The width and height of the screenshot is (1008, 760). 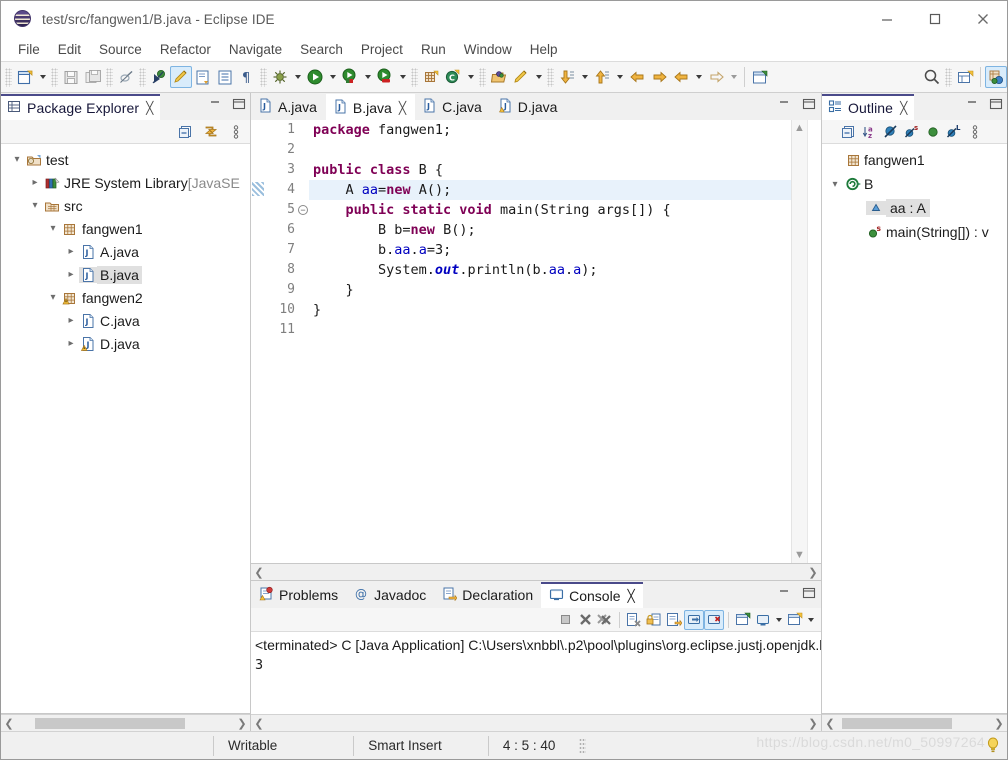 I want to click on show-console-on-output-icon, so click(x=694, y=619).